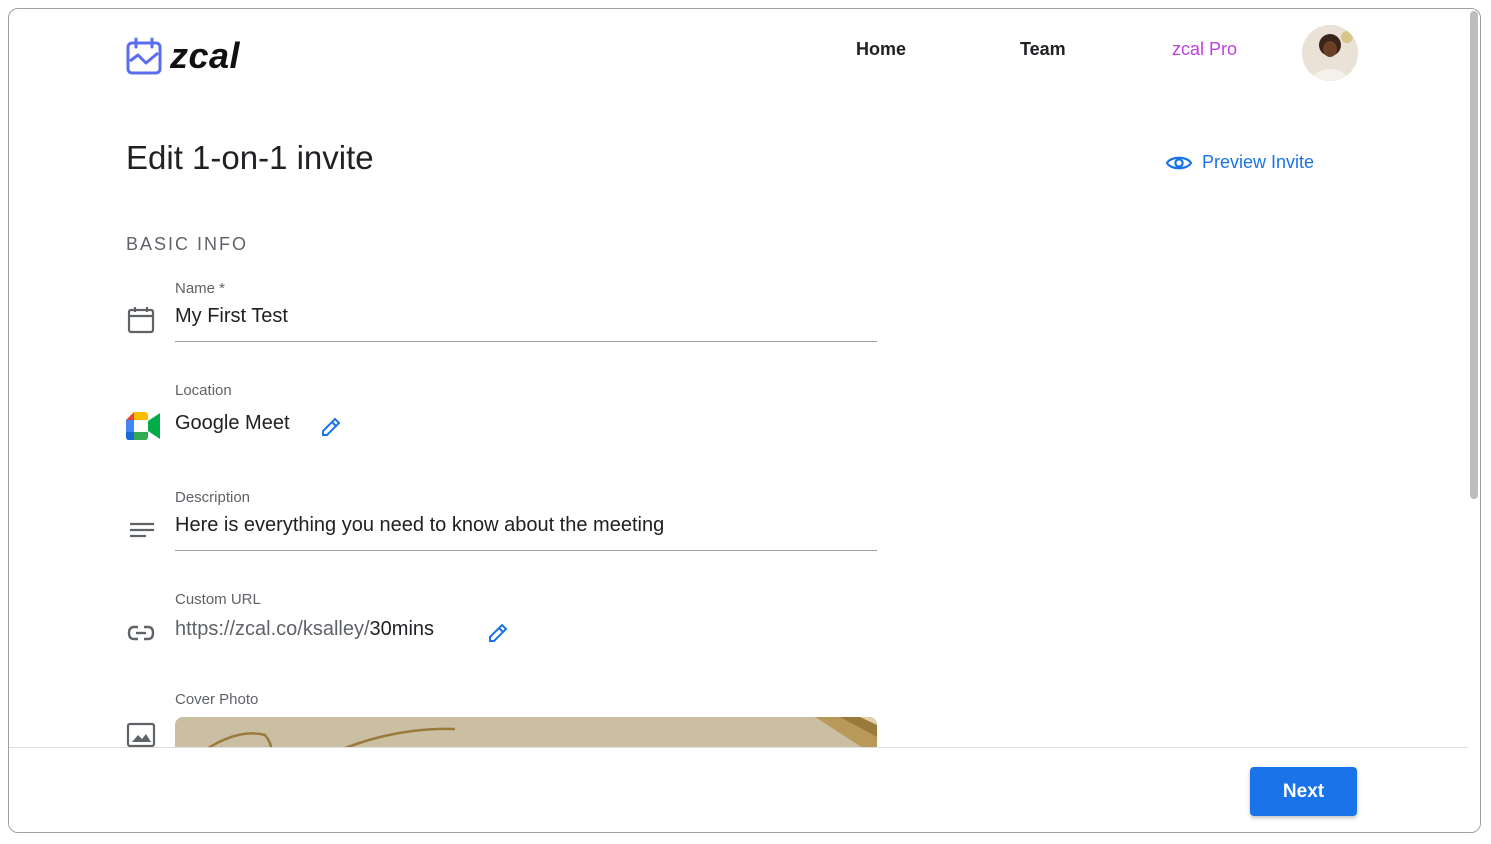 The width and height of the screenshot is (1491, 844). Describe the element at coordinates (881, 49) in the screenshot. I see `nav-home: Home` at that location.